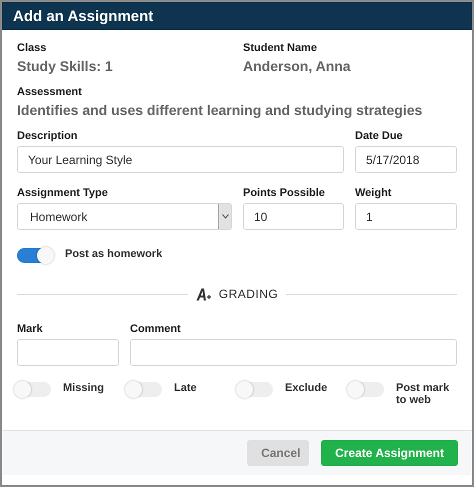  Describe the element at coordinates (280, 48) in the screenshot. I see `field-label: Student Name` at that location.